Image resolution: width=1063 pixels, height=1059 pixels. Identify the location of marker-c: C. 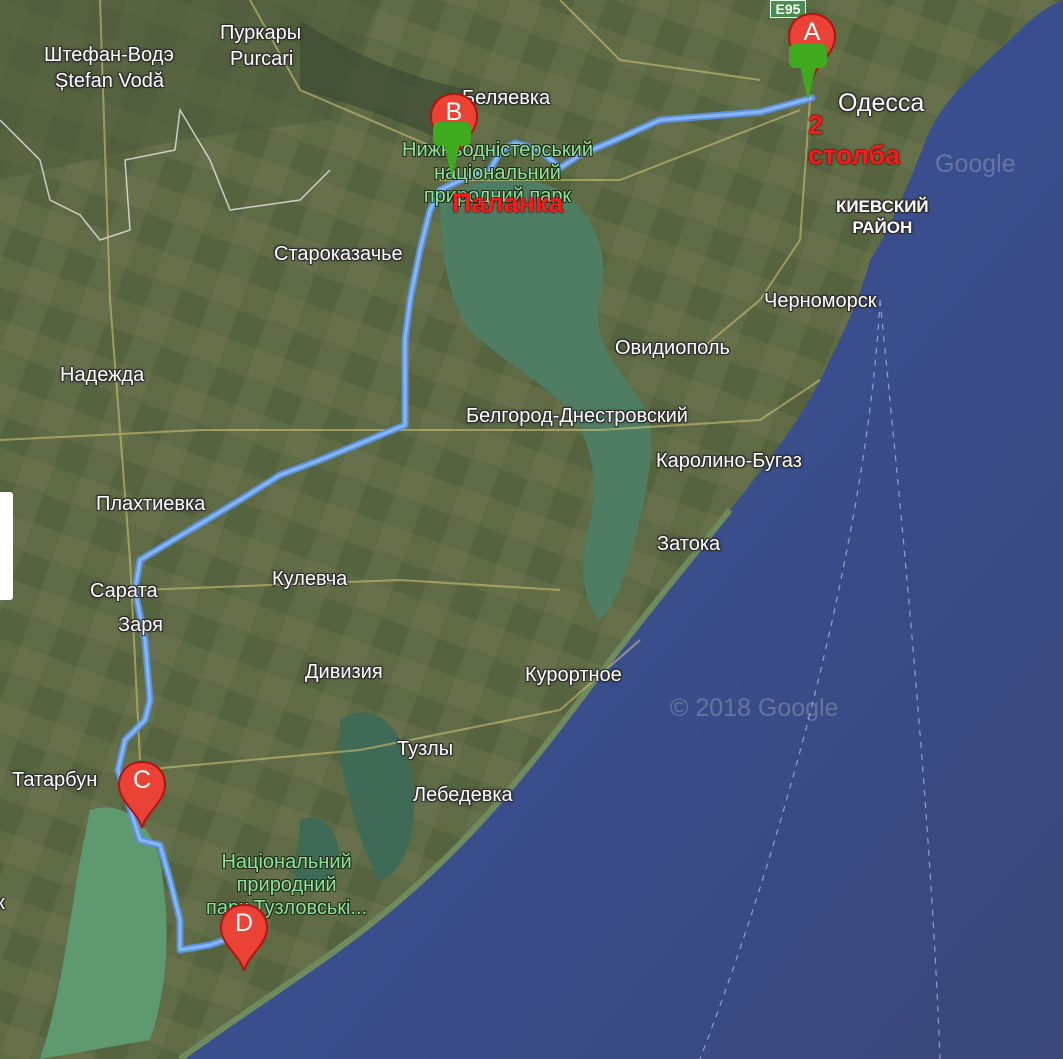
(142, 795).